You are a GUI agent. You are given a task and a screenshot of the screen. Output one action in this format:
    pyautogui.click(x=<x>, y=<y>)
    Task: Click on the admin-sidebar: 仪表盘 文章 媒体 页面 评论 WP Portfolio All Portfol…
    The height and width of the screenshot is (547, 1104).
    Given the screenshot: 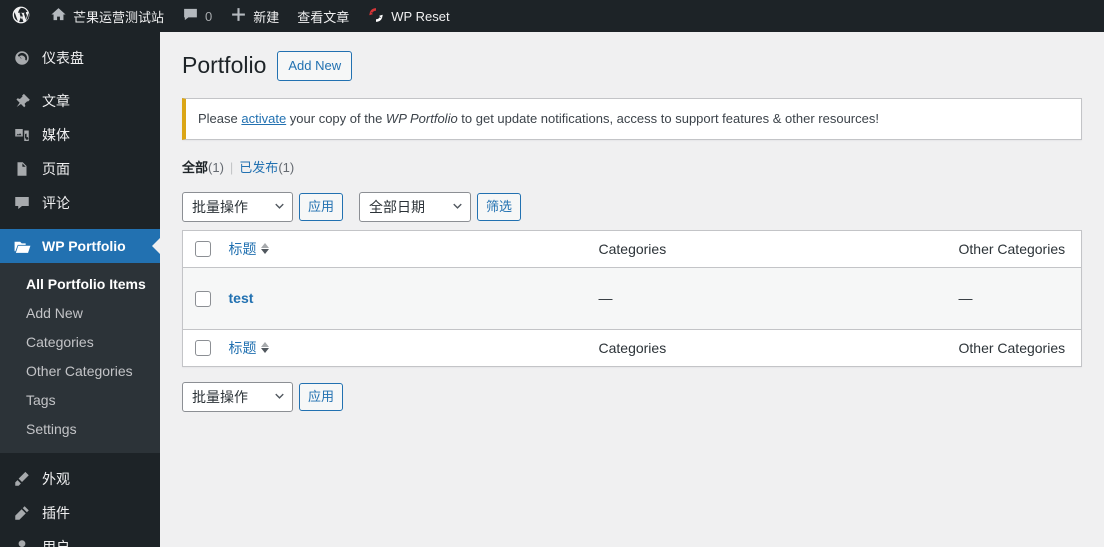 What is the action you would take?
    pyautogui.click(x=80, y=289)
    